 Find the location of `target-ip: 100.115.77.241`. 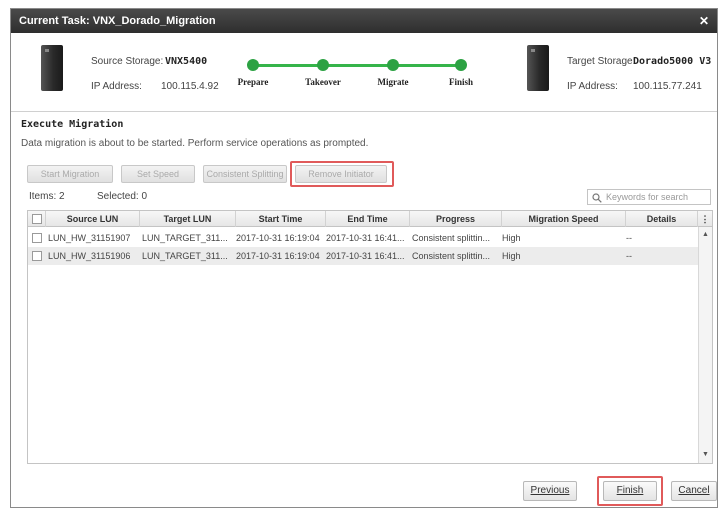

target-ip: 100.115.77.241 is located at coordinates (667, 86).